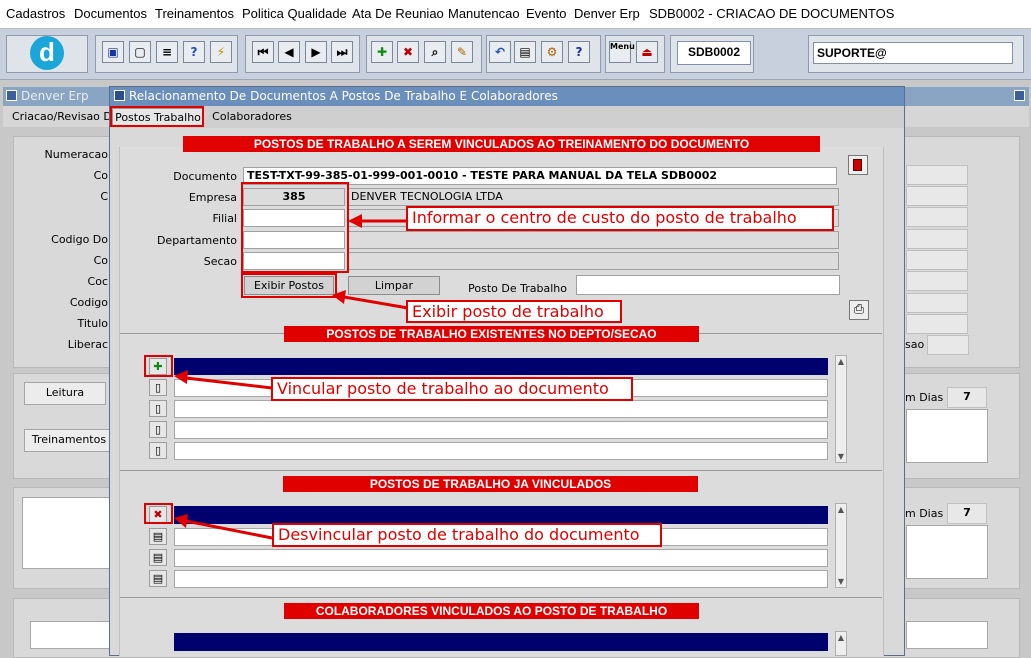  What do you see at coordinates (859, 310) in the screenshot?
I see `print-icon: ⎙` at bounding box center [859, 310].